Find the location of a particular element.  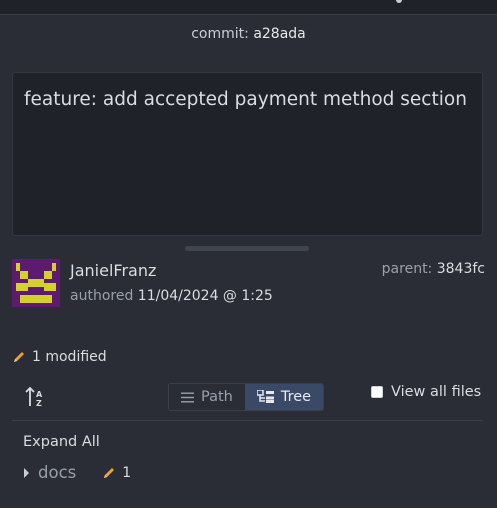

tree-view-button: Tree is located at coordinates (284, 397).